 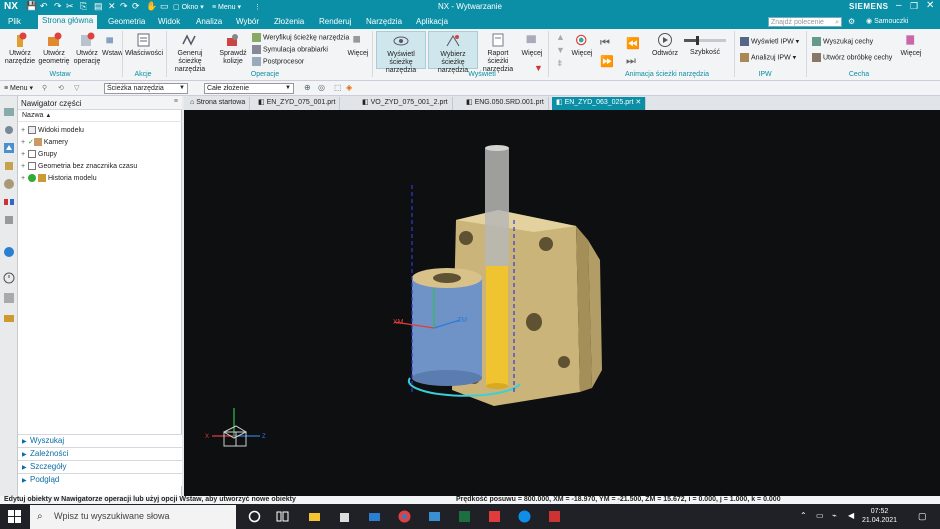 What do you see at coordinates (100, 479) in the screenshot?
I see `panel-preview: ▶ Podgląd` at bounding box center [100, 479].